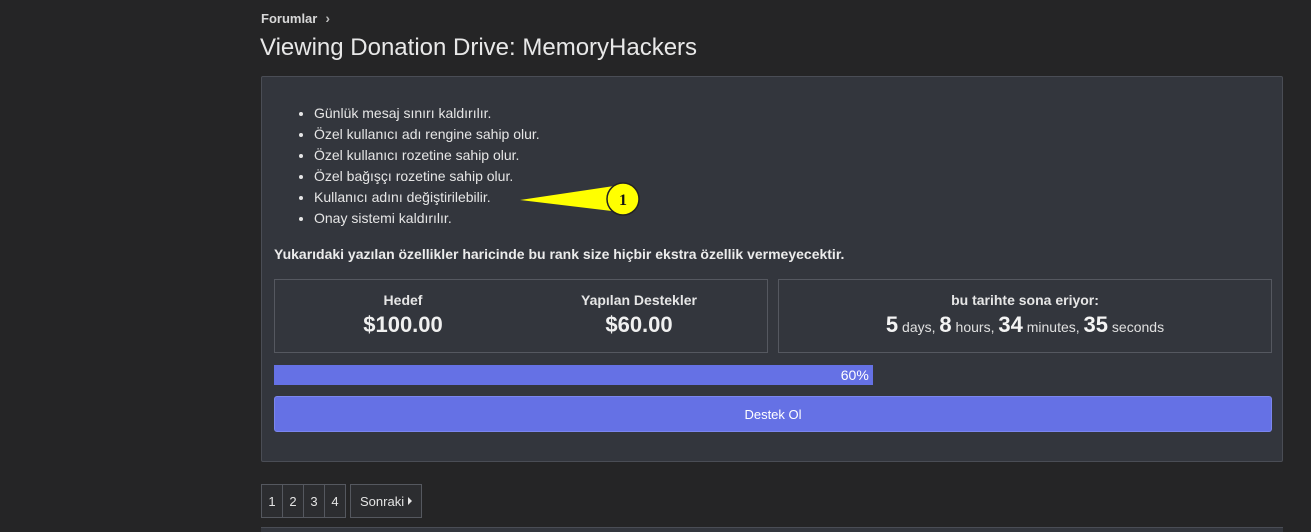  What do you see at coordinates (403, 324) in the screenshot?
I see `goal-value: $100.00` at bounding box center [403, 324].